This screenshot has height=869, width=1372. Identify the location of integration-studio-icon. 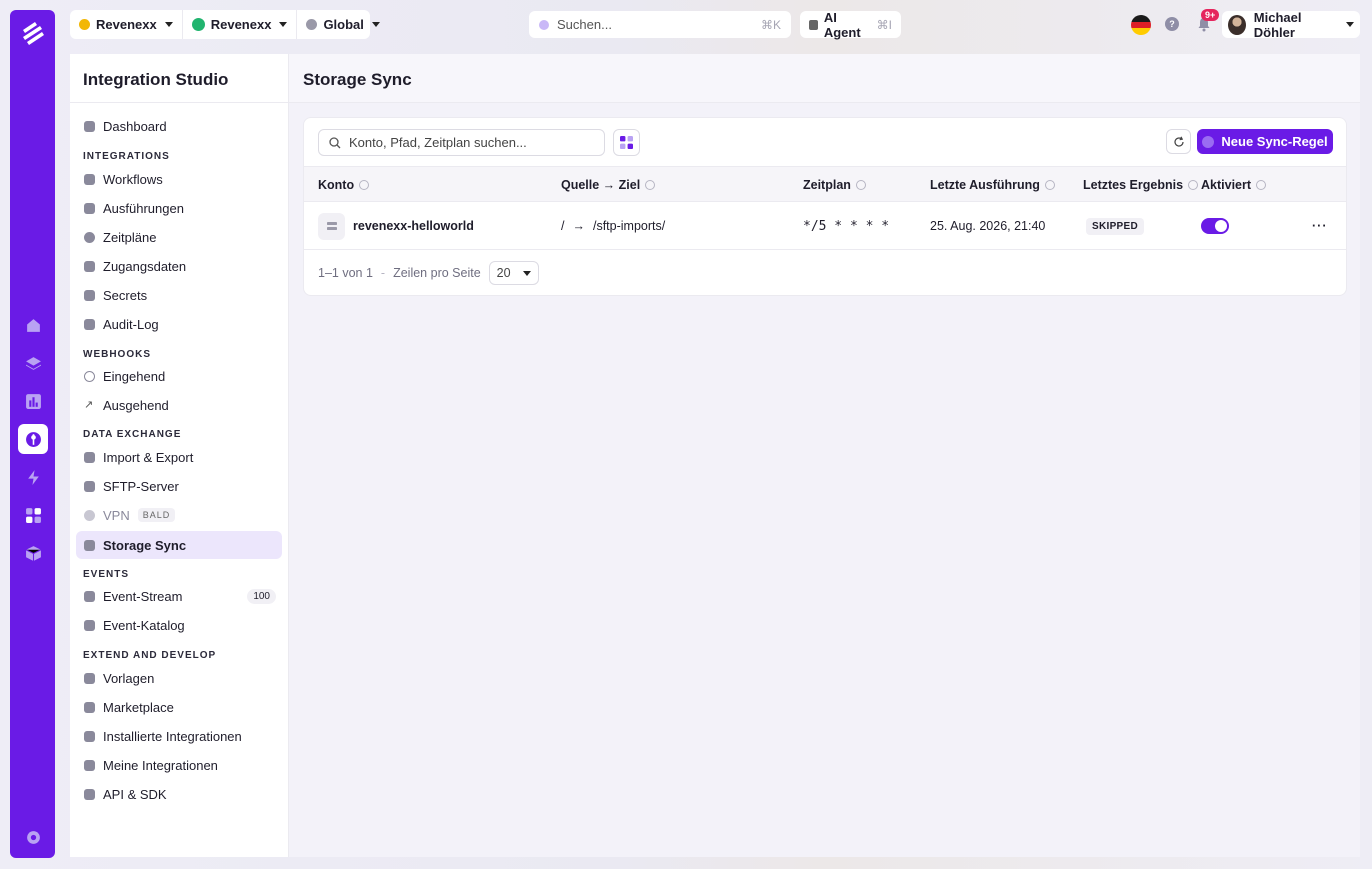
(33, 439).